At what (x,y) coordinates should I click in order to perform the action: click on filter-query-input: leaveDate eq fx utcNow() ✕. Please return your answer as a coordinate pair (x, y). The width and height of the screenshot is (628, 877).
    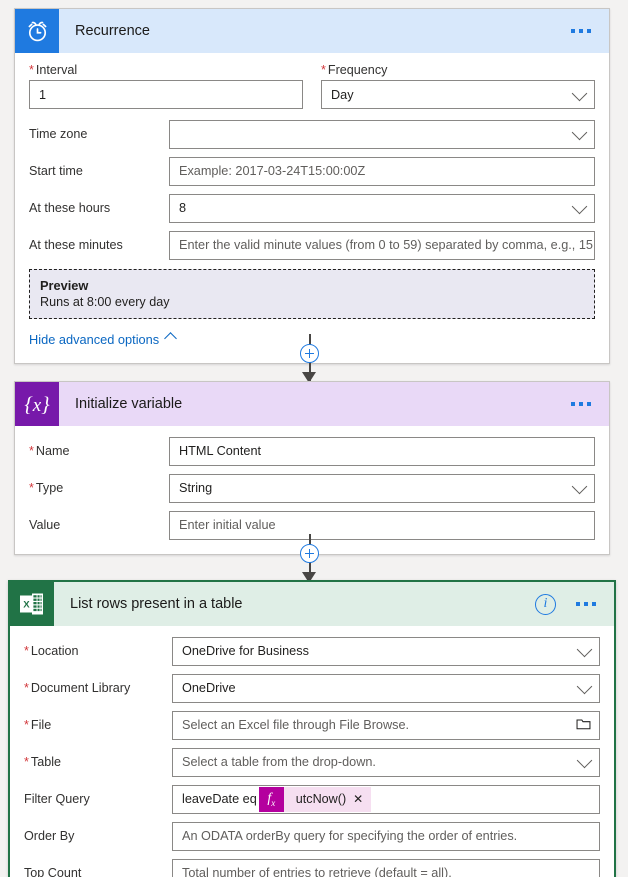
    Looking at the image, I should click on (386, 799).